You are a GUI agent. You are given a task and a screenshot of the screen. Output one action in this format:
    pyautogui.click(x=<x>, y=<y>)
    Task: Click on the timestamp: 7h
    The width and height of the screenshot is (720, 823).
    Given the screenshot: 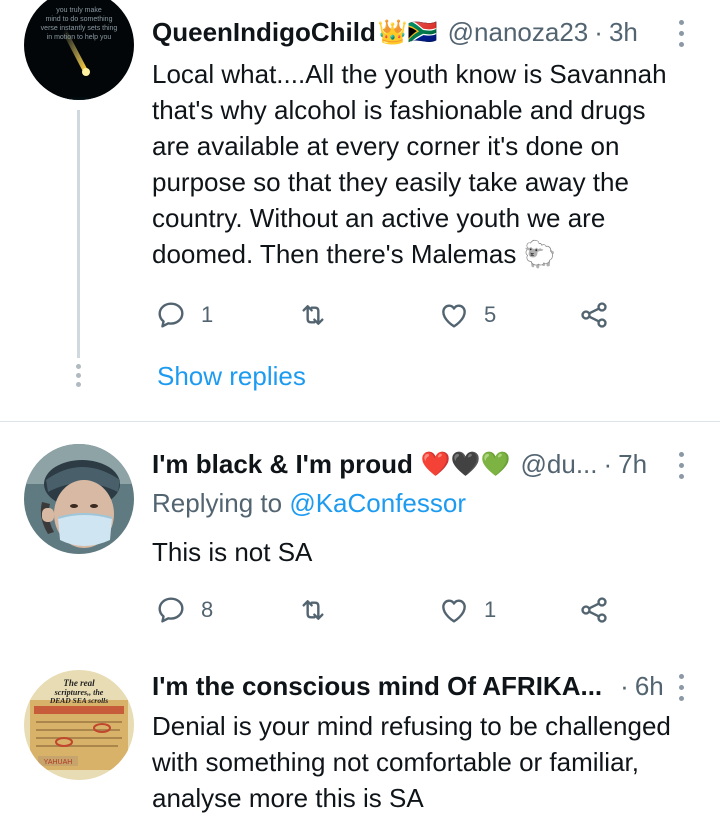 What is the action you would take?
    pyautogui.click(x=632, y=464)
    